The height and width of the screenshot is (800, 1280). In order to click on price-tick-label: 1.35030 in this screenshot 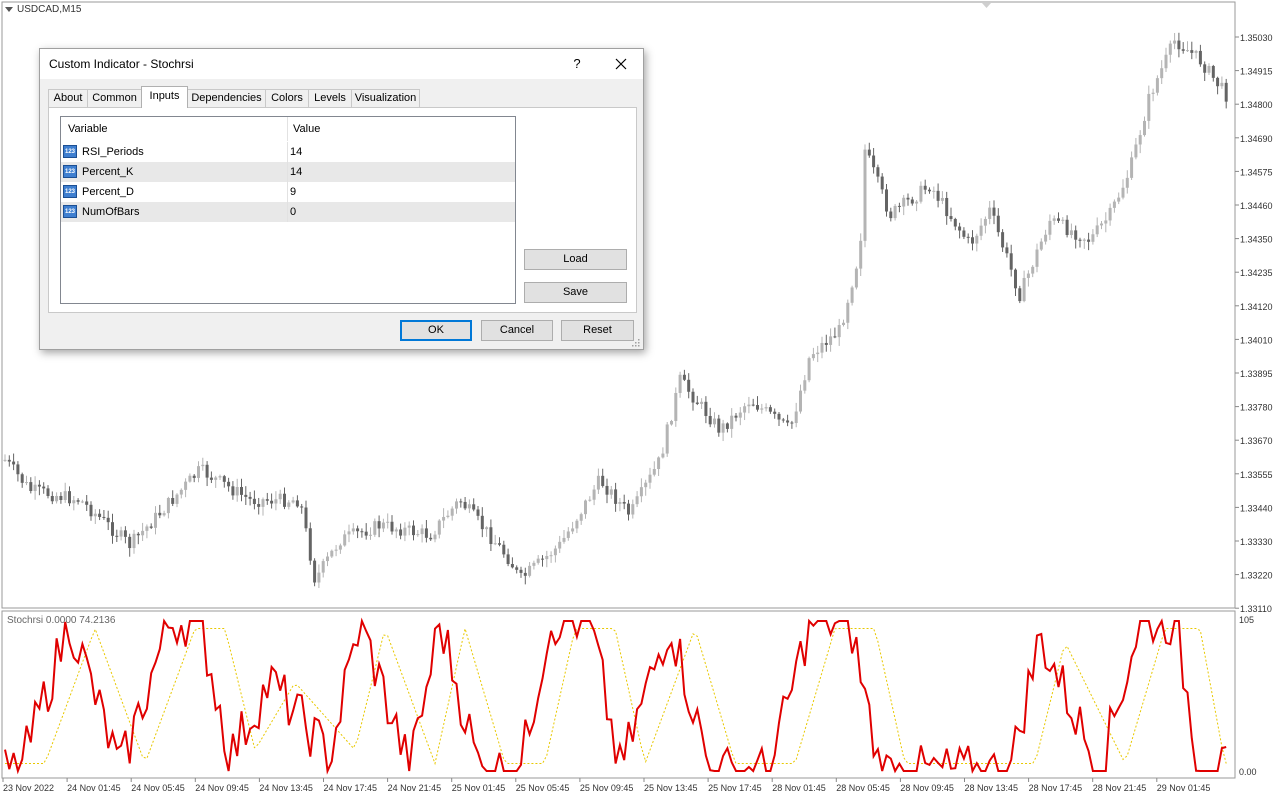, I will do `click(1256, 38)`.